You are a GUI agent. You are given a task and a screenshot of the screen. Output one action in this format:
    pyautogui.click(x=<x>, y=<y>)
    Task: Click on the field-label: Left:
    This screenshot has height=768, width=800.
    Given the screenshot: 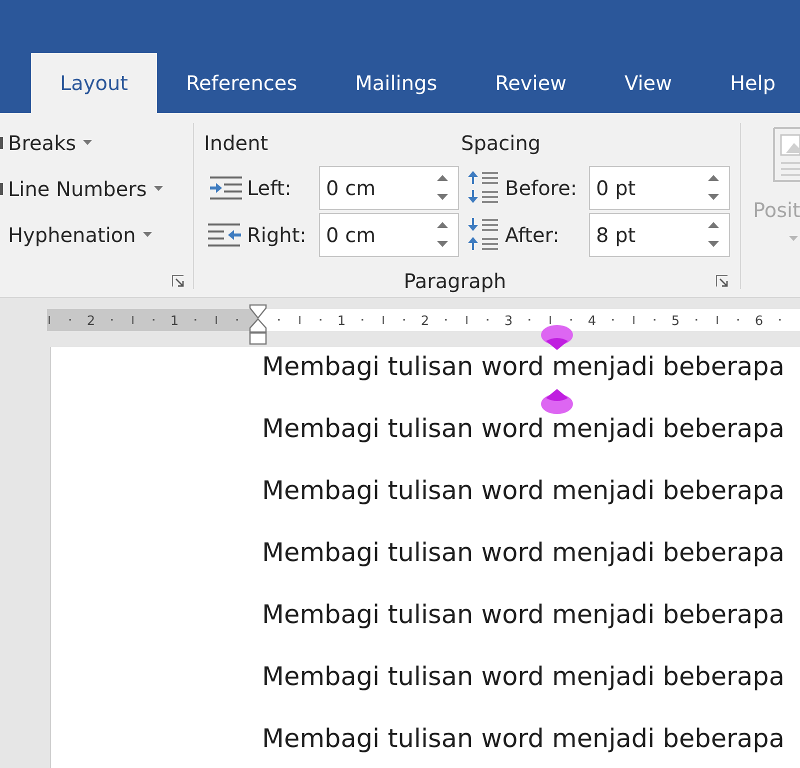 What is the action you would take?
    pyautogui.click(x=269, y=188)
    